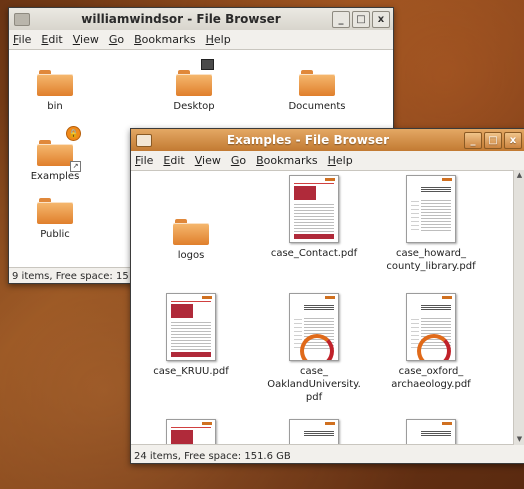 Image resolution: width=524 pixels, height=489 pixels. I want to click on status-bar: 9 items, Free space: 15, so click(70, 276).